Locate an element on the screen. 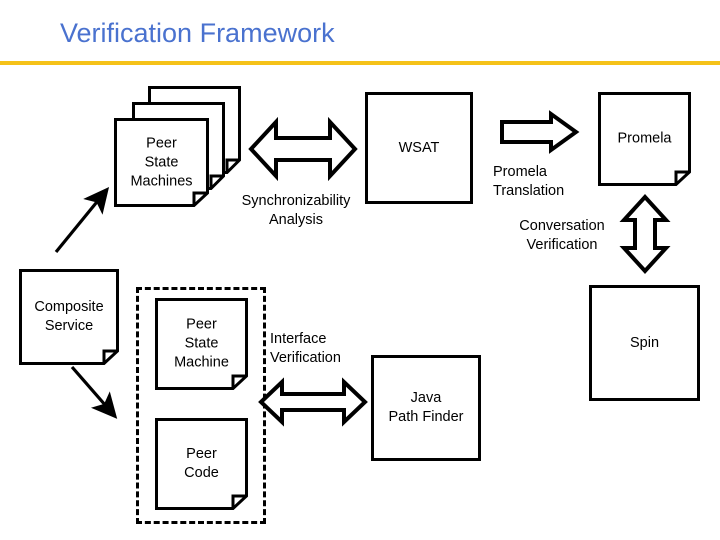  node-promela: Promela is located at coordinates (644, 139).